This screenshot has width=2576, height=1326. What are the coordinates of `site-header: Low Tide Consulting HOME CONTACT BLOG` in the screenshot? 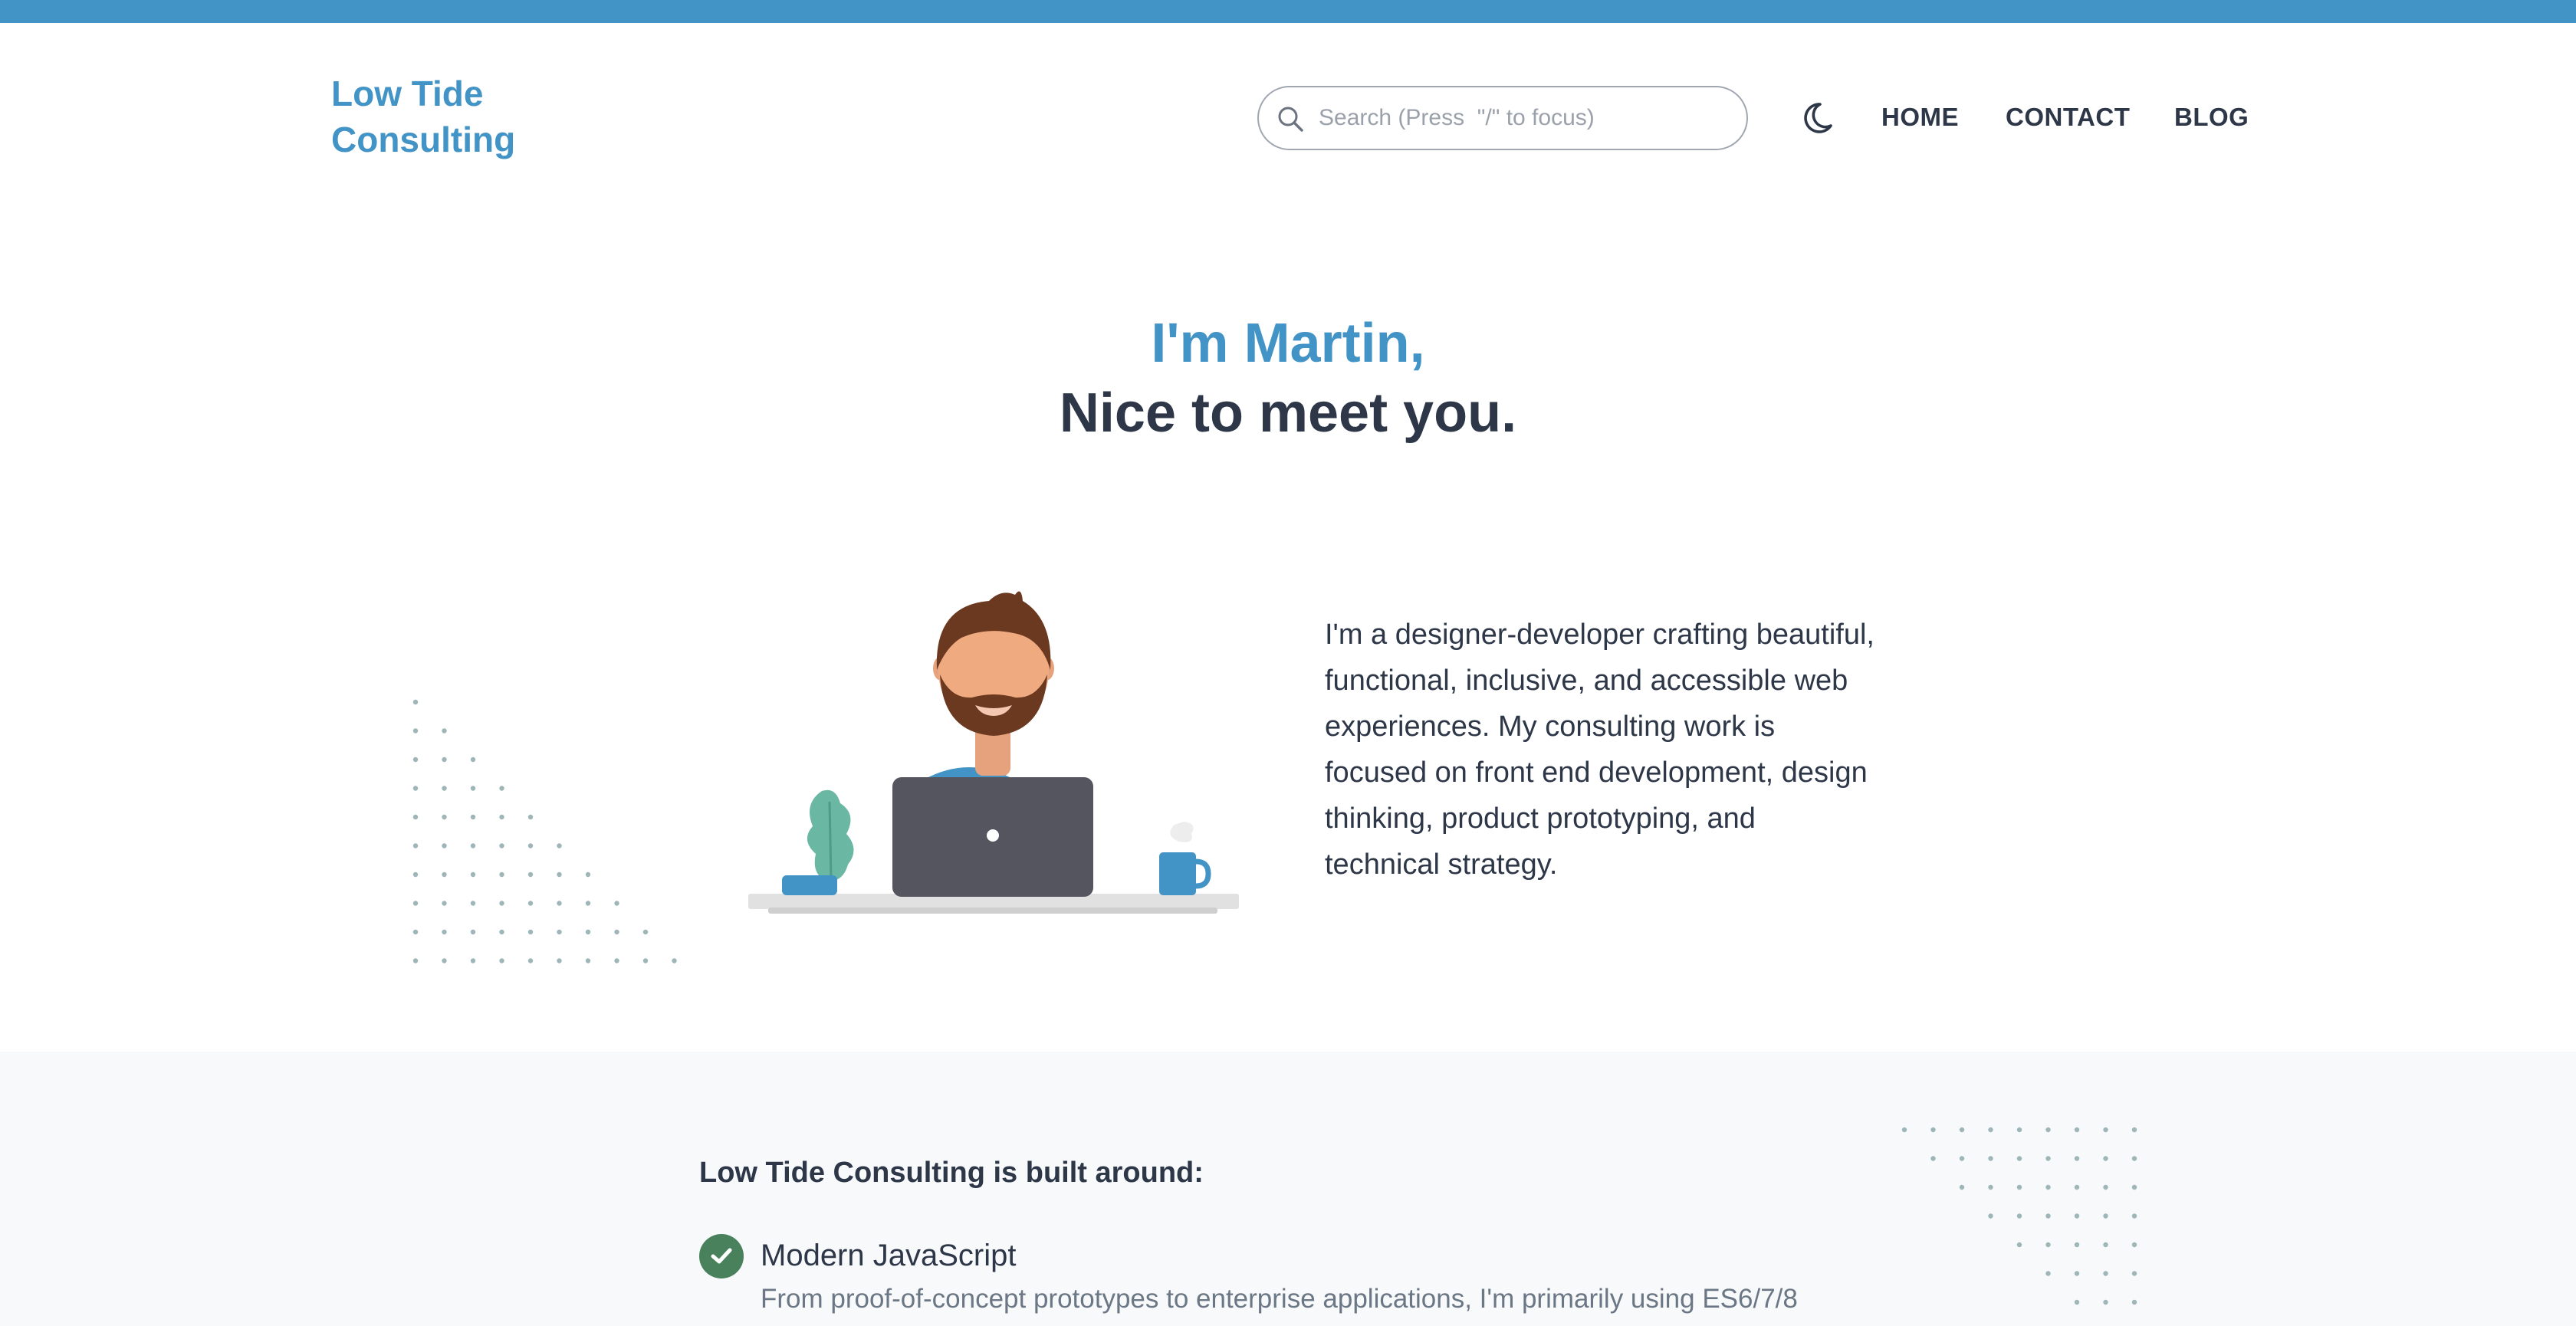 It's located at (1288, 119).